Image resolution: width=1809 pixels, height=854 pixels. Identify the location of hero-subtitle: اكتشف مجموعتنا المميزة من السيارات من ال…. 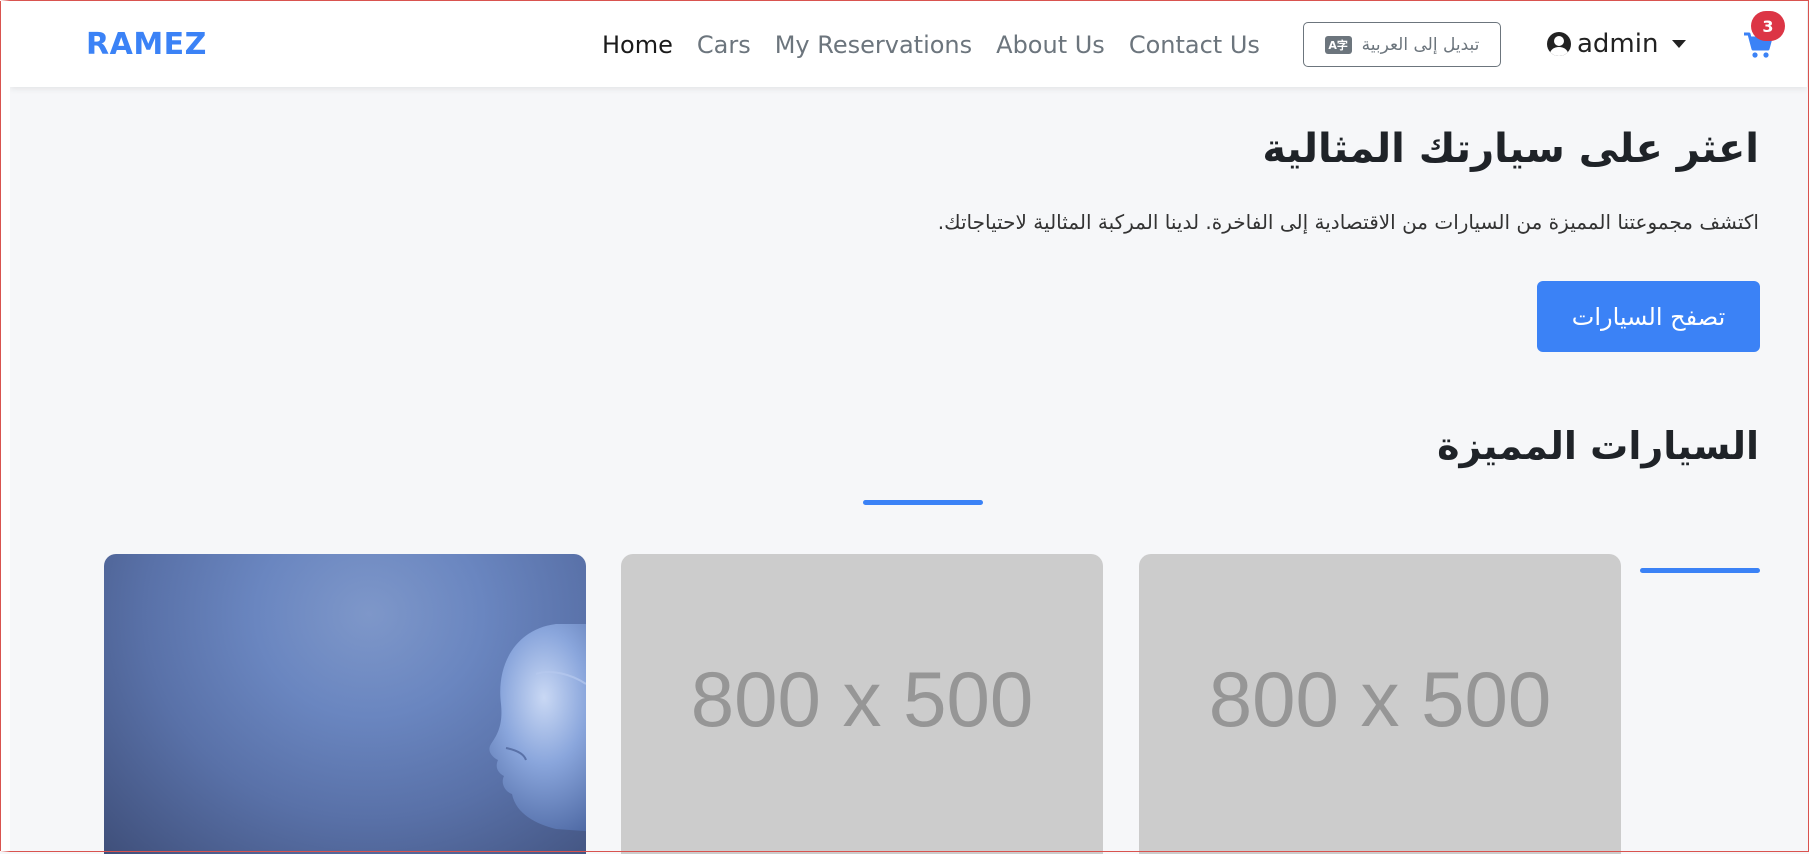
(1348, 222).